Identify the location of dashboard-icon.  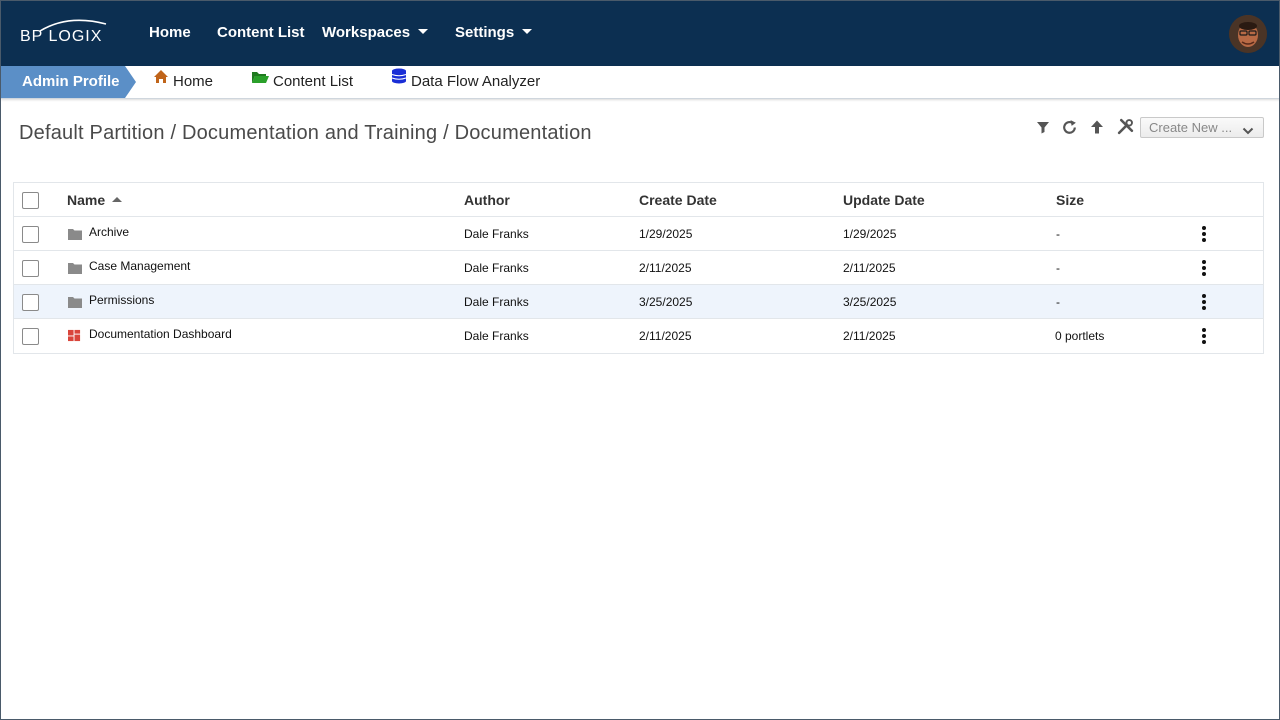
(74, 335).